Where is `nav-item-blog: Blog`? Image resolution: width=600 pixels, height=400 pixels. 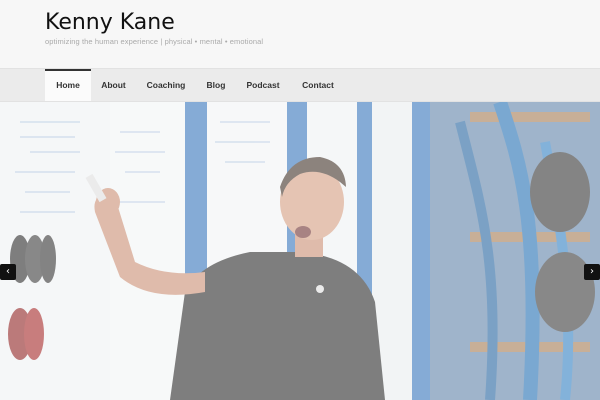
nav-item-blog: Blog is located at coordinates (216, 85).